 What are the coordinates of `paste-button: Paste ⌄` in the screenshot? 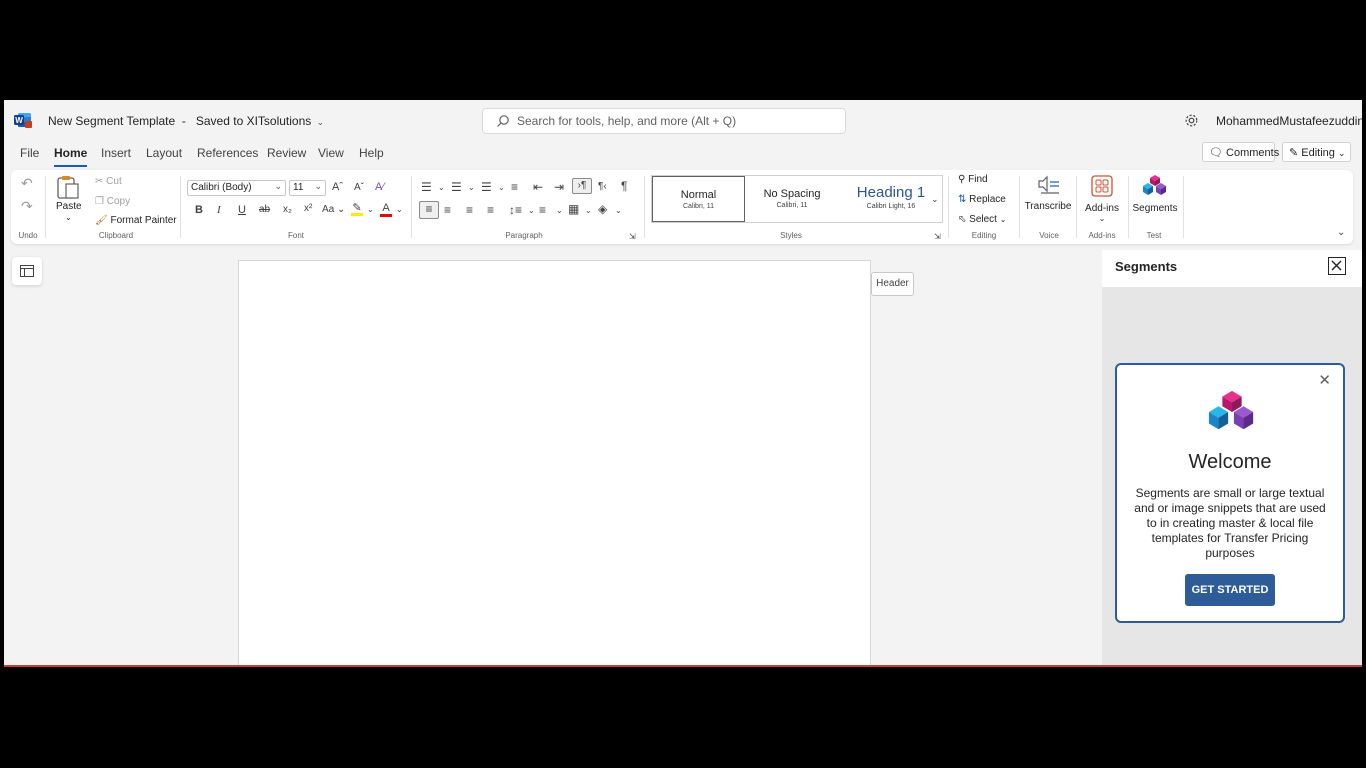 It's located at (69, 199).